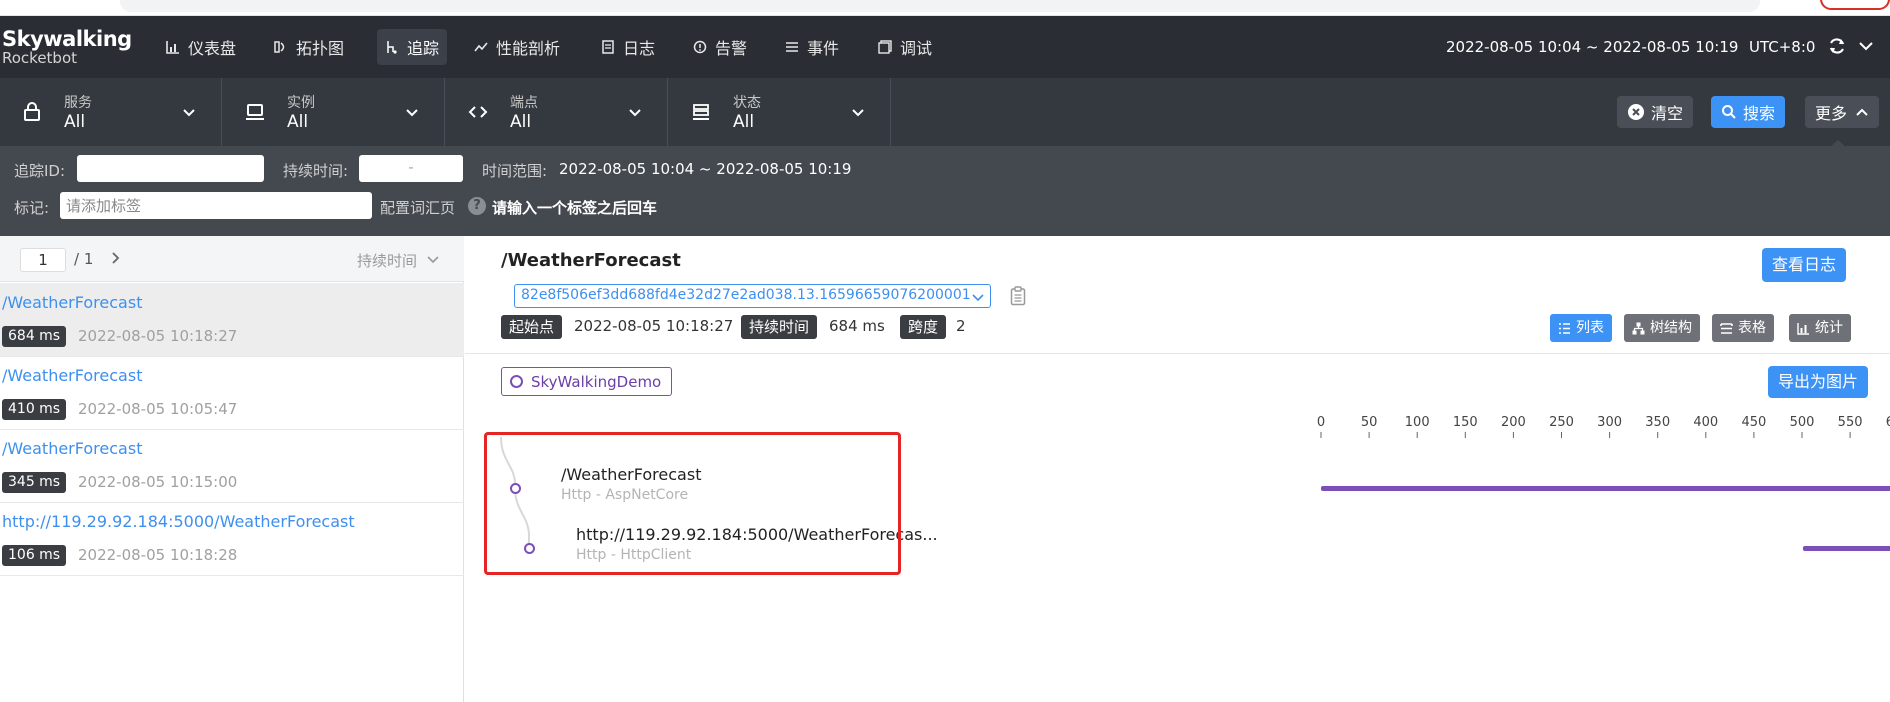 The height and width of the screenshot is (702, 1890). Describe the element at coordinates (780, 112) in the screenshot. I see `filter-status: 状态 All` at that location.